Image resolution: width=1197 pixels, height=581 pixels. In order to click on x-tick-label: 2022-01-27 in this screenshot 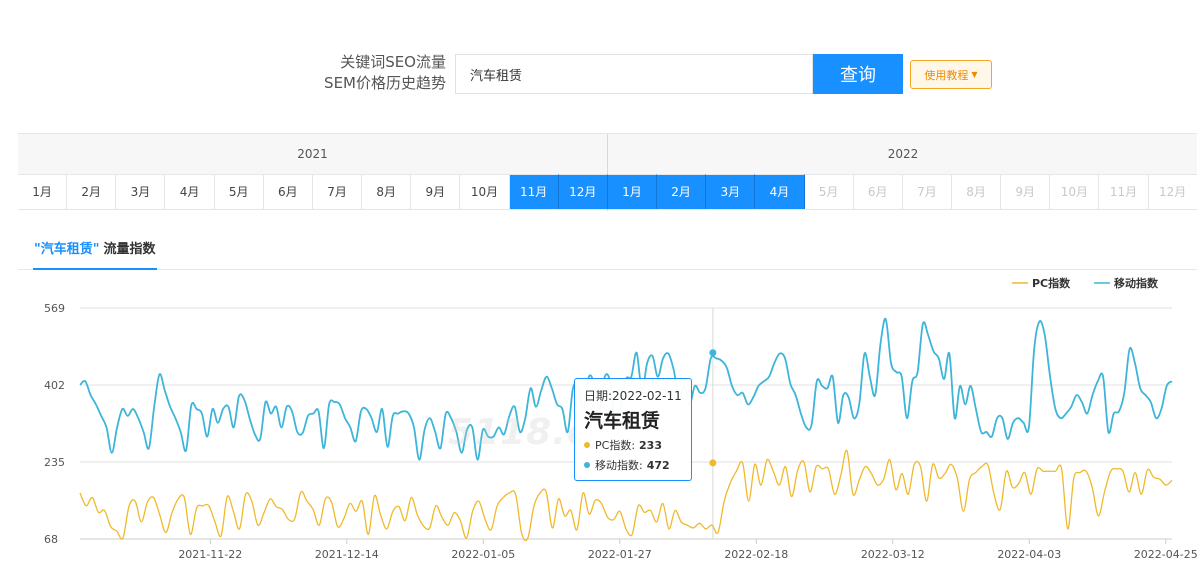, I will do `click(620, 554)`.